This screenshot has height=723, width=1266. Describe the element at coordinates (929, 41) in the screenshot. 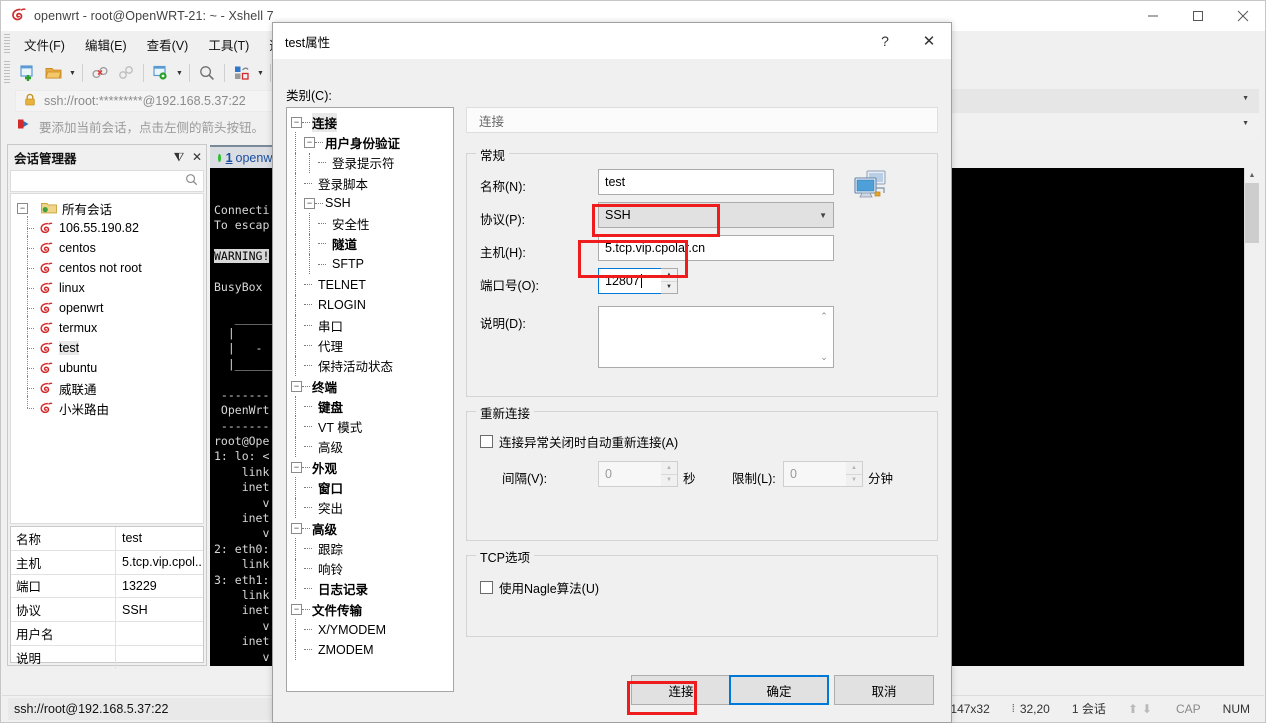

I see `dialog-close-icon: ✕` at that location.